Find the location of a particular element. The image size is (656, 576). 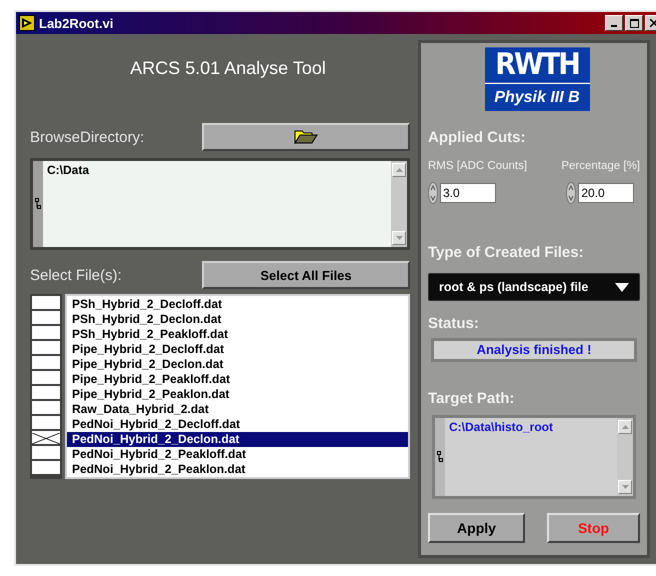

target-path-field: C:\Data\histo_root is located at coordinates (534, 457).